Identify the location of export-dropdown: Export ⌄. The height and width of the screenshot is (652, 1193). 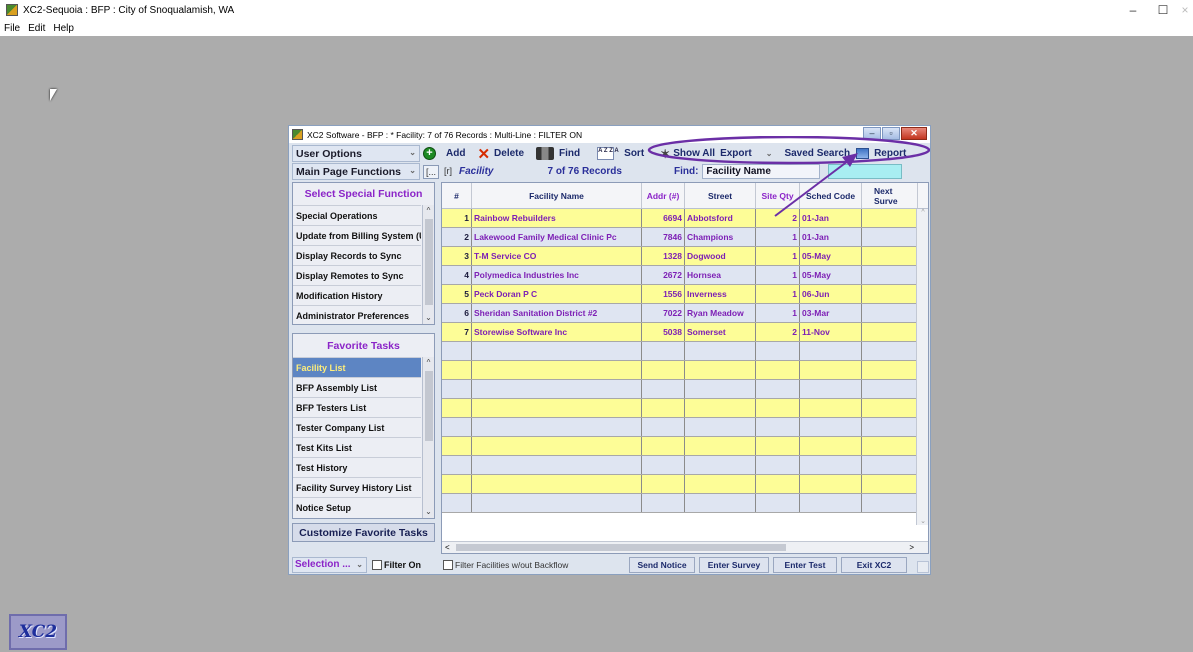
(746, 153).